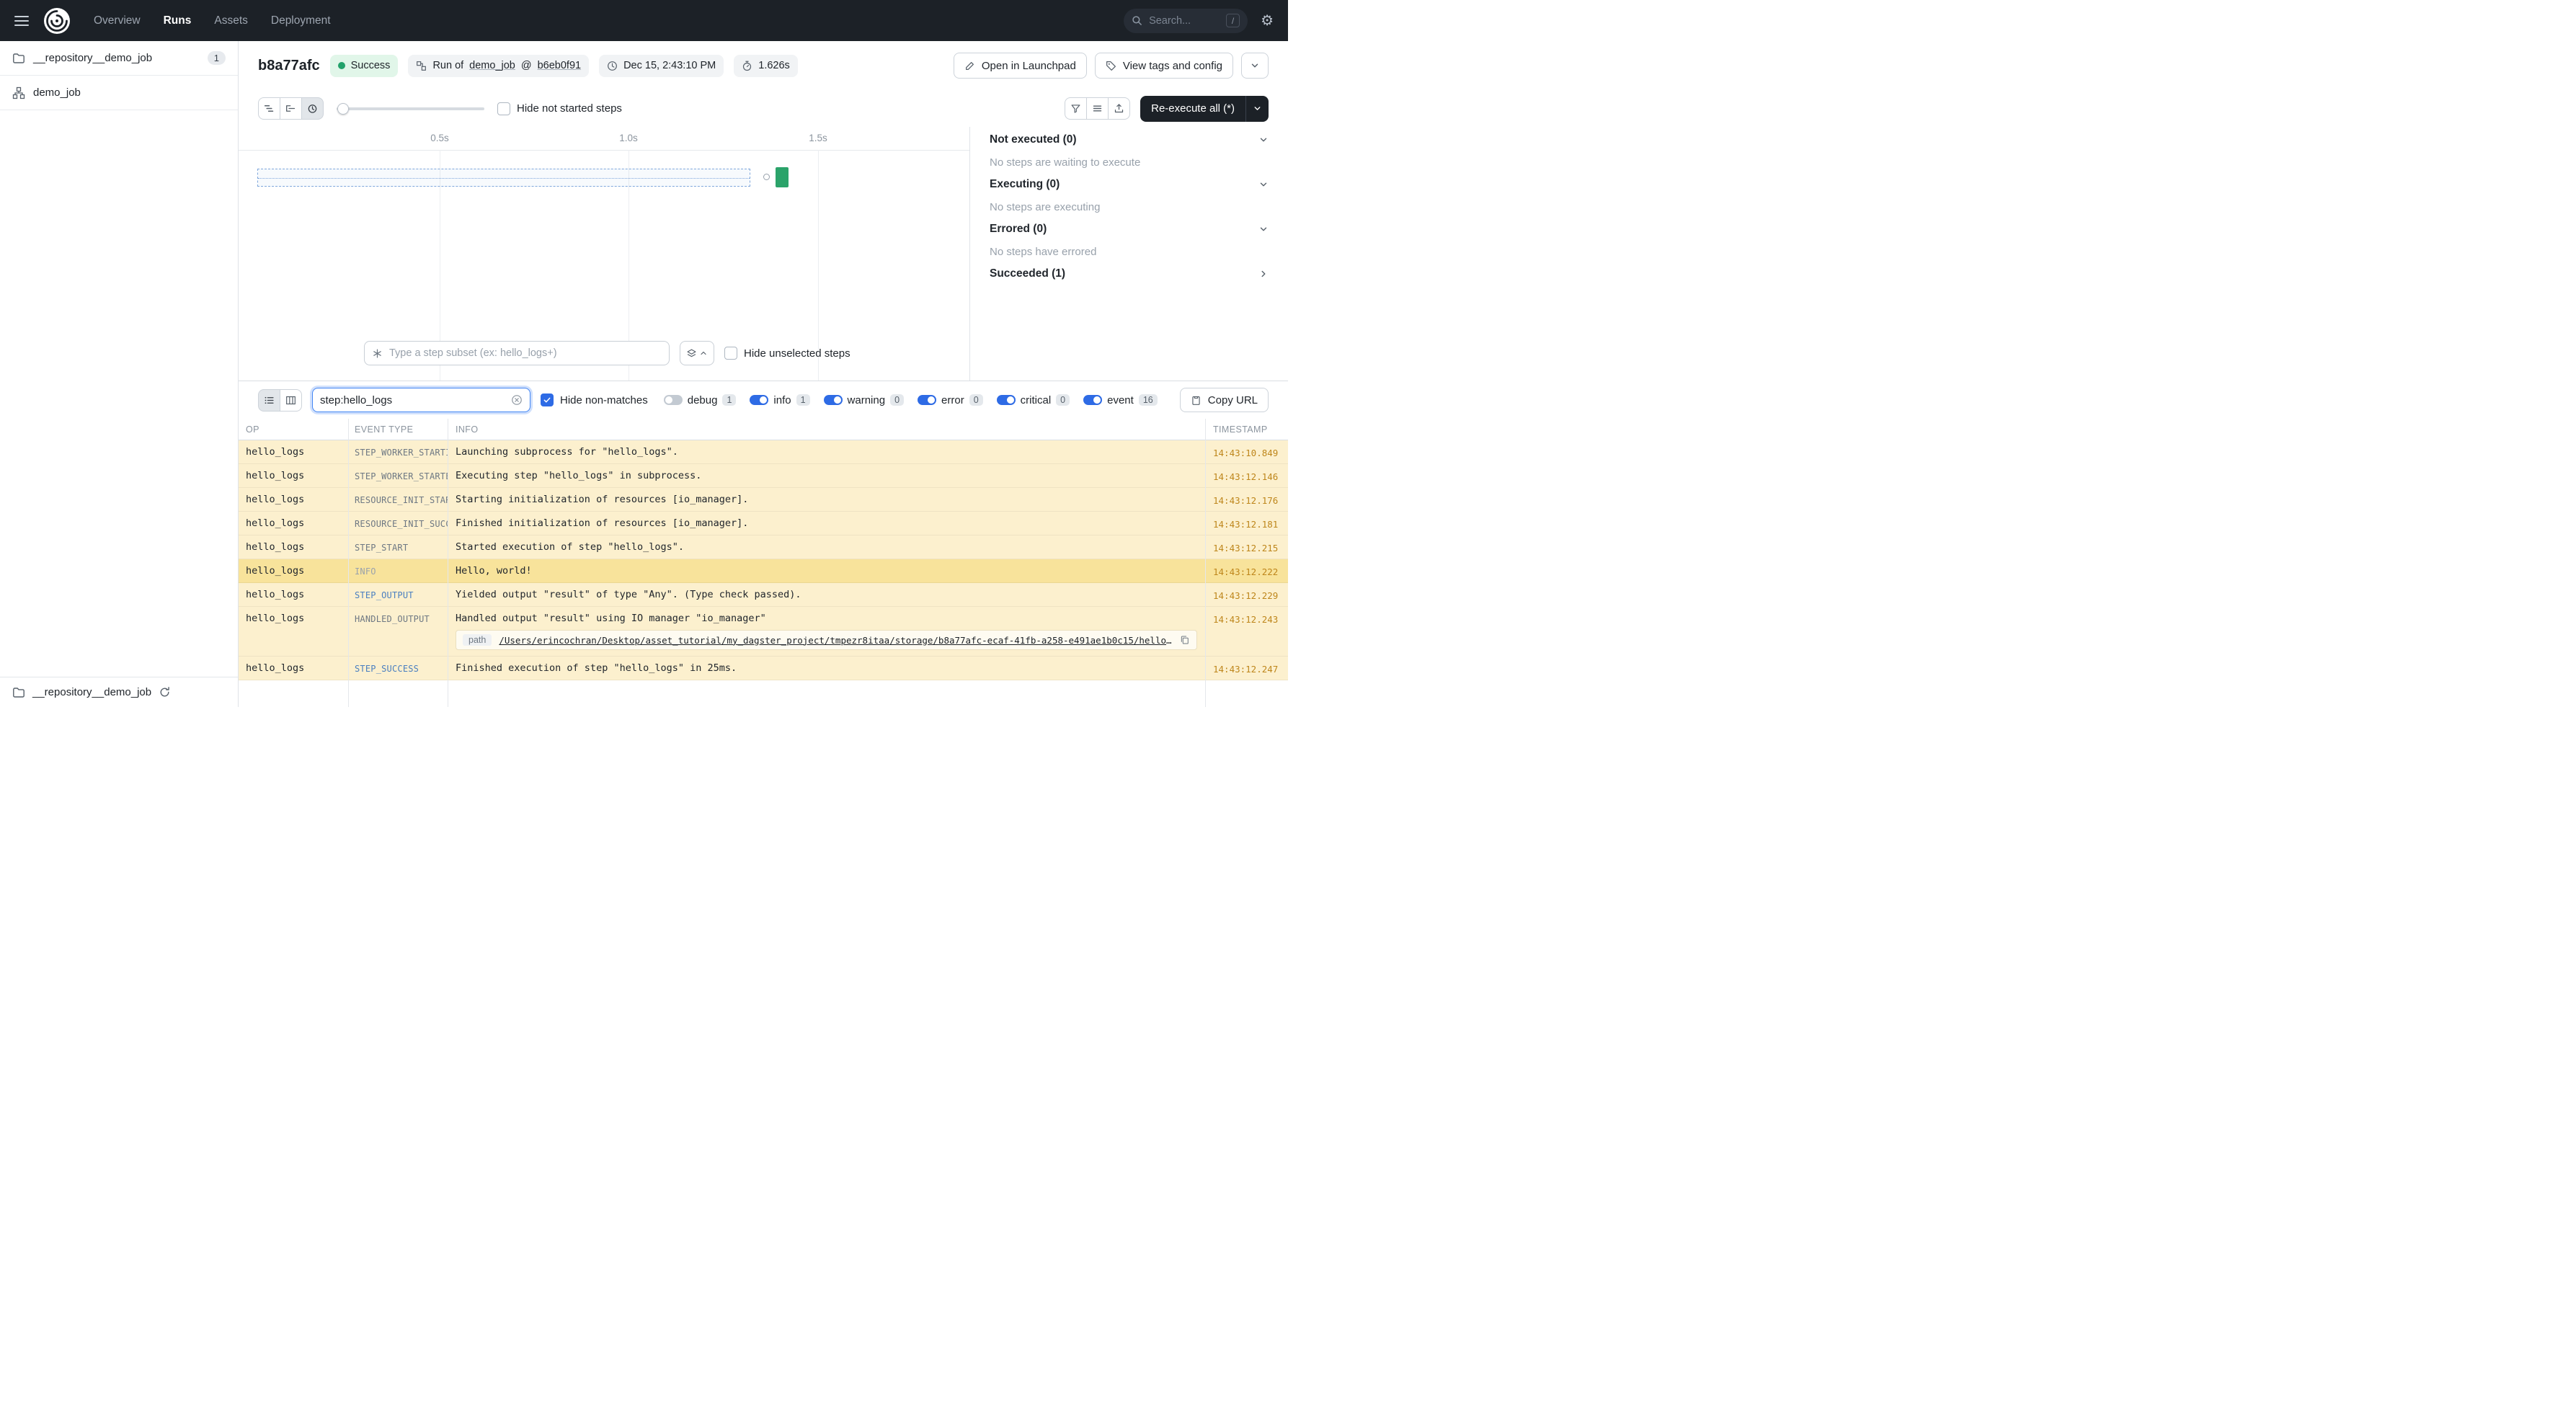  What do you see at coordinates (1246, 521) in the screenshot?
I see `log-timestamp: 14:43:12.181` at bounding box center [1246, 521].